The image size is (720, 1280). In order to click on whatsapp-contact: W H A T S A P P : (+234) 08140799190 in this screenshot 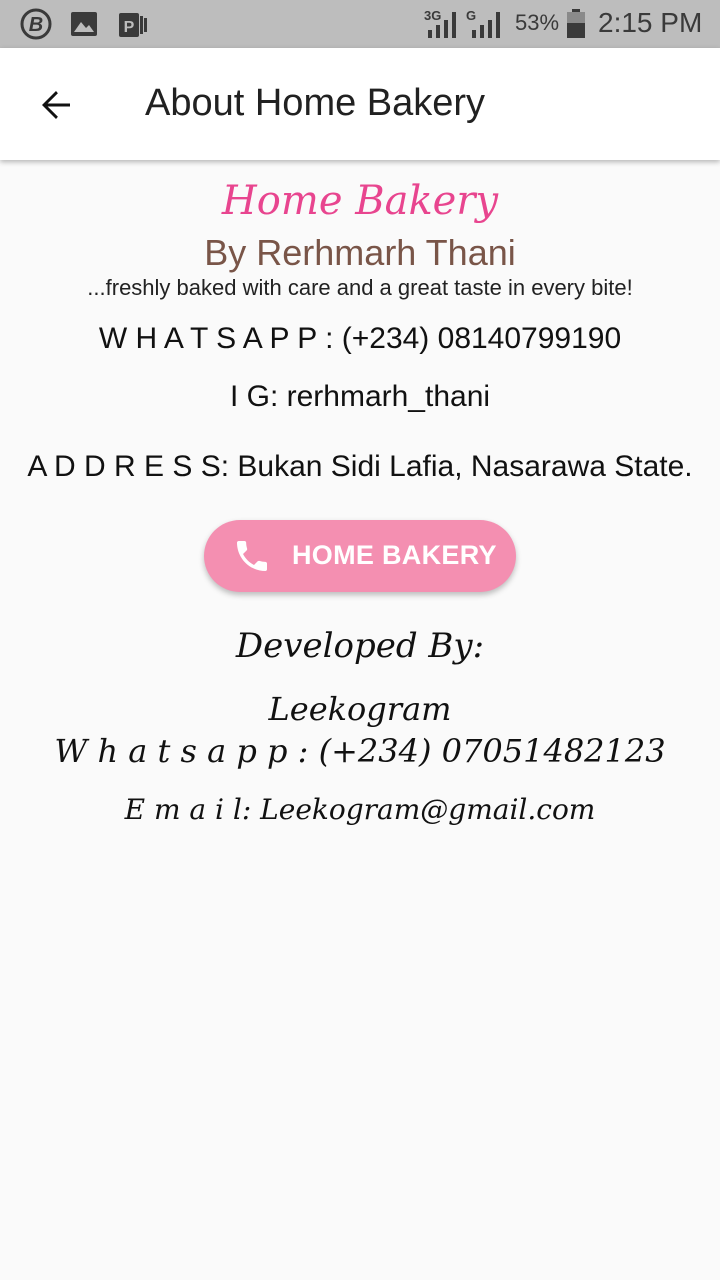, I will do `click(360, 338)`.